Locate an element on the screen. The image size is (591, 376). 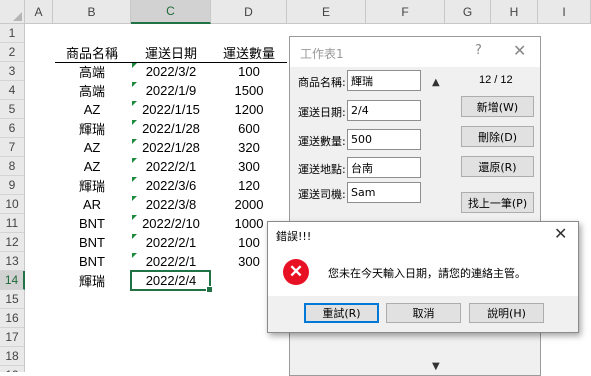
cell-qty: 120 is located at coordinates (249, 185).